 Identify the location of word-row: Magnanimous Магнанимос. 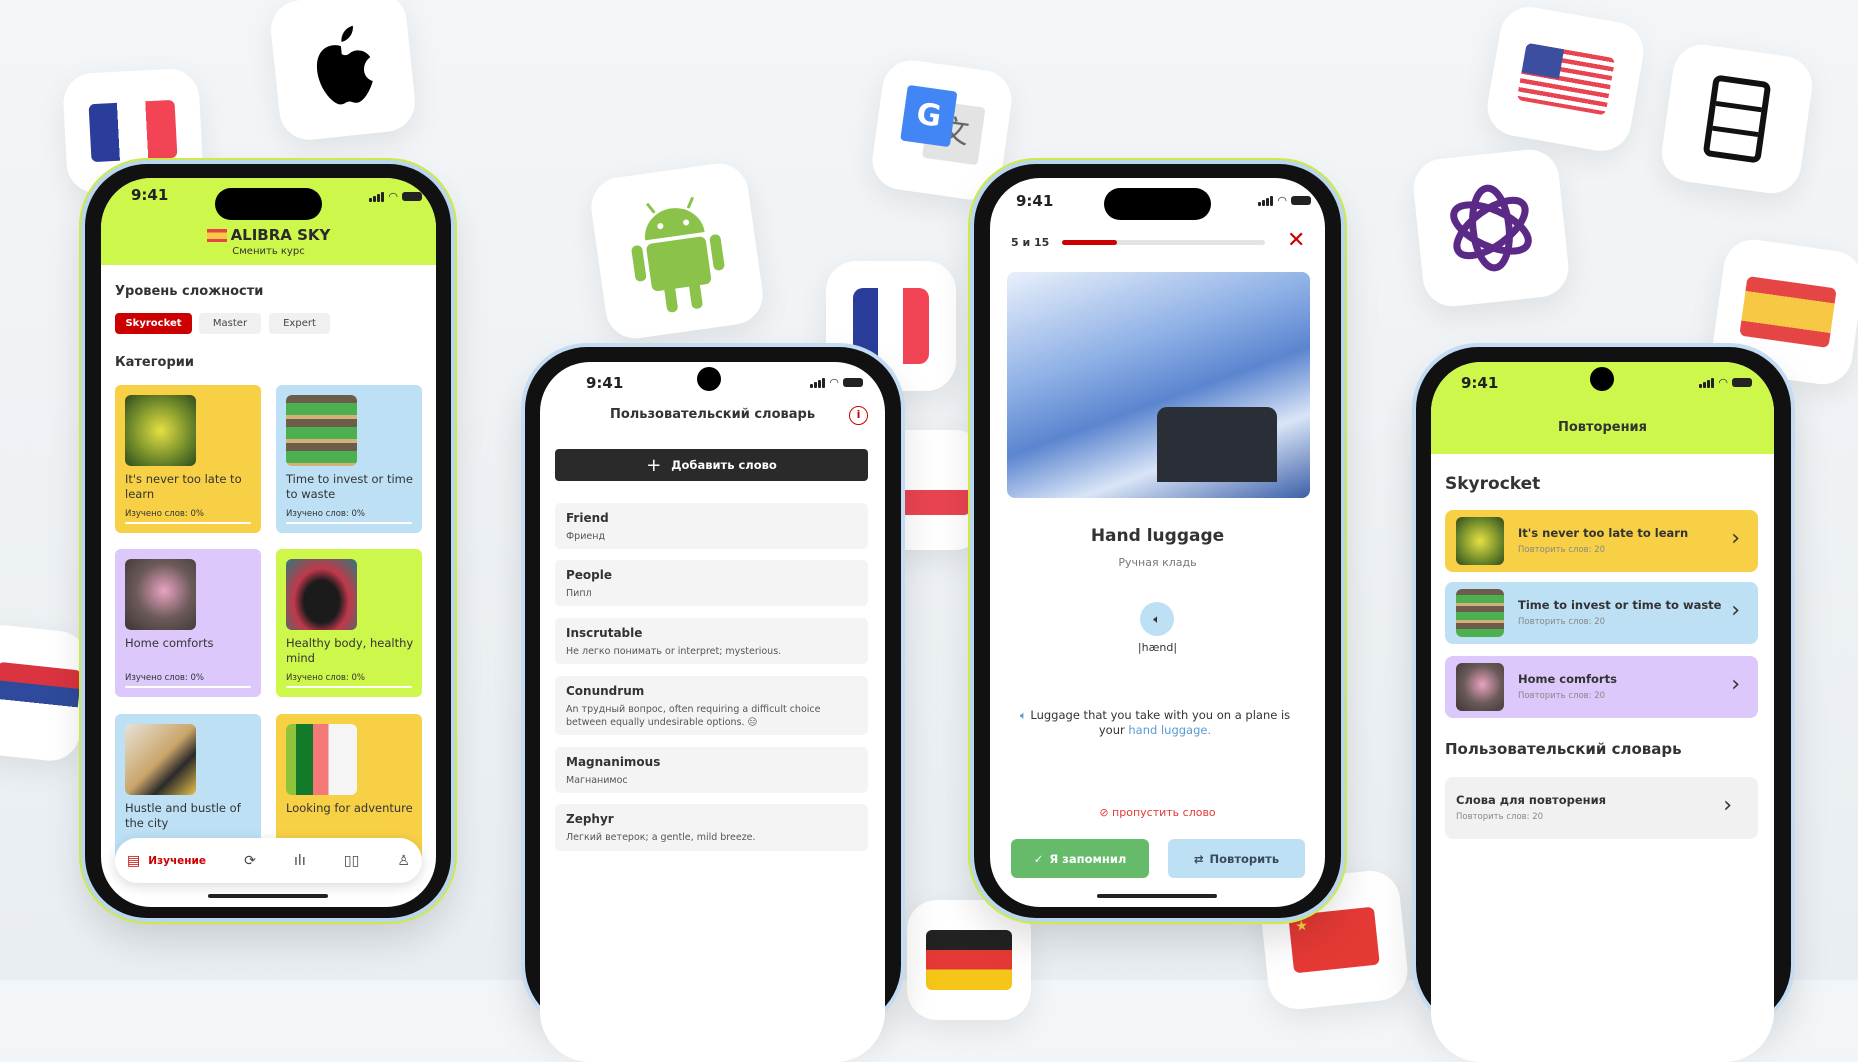
(711, 770).